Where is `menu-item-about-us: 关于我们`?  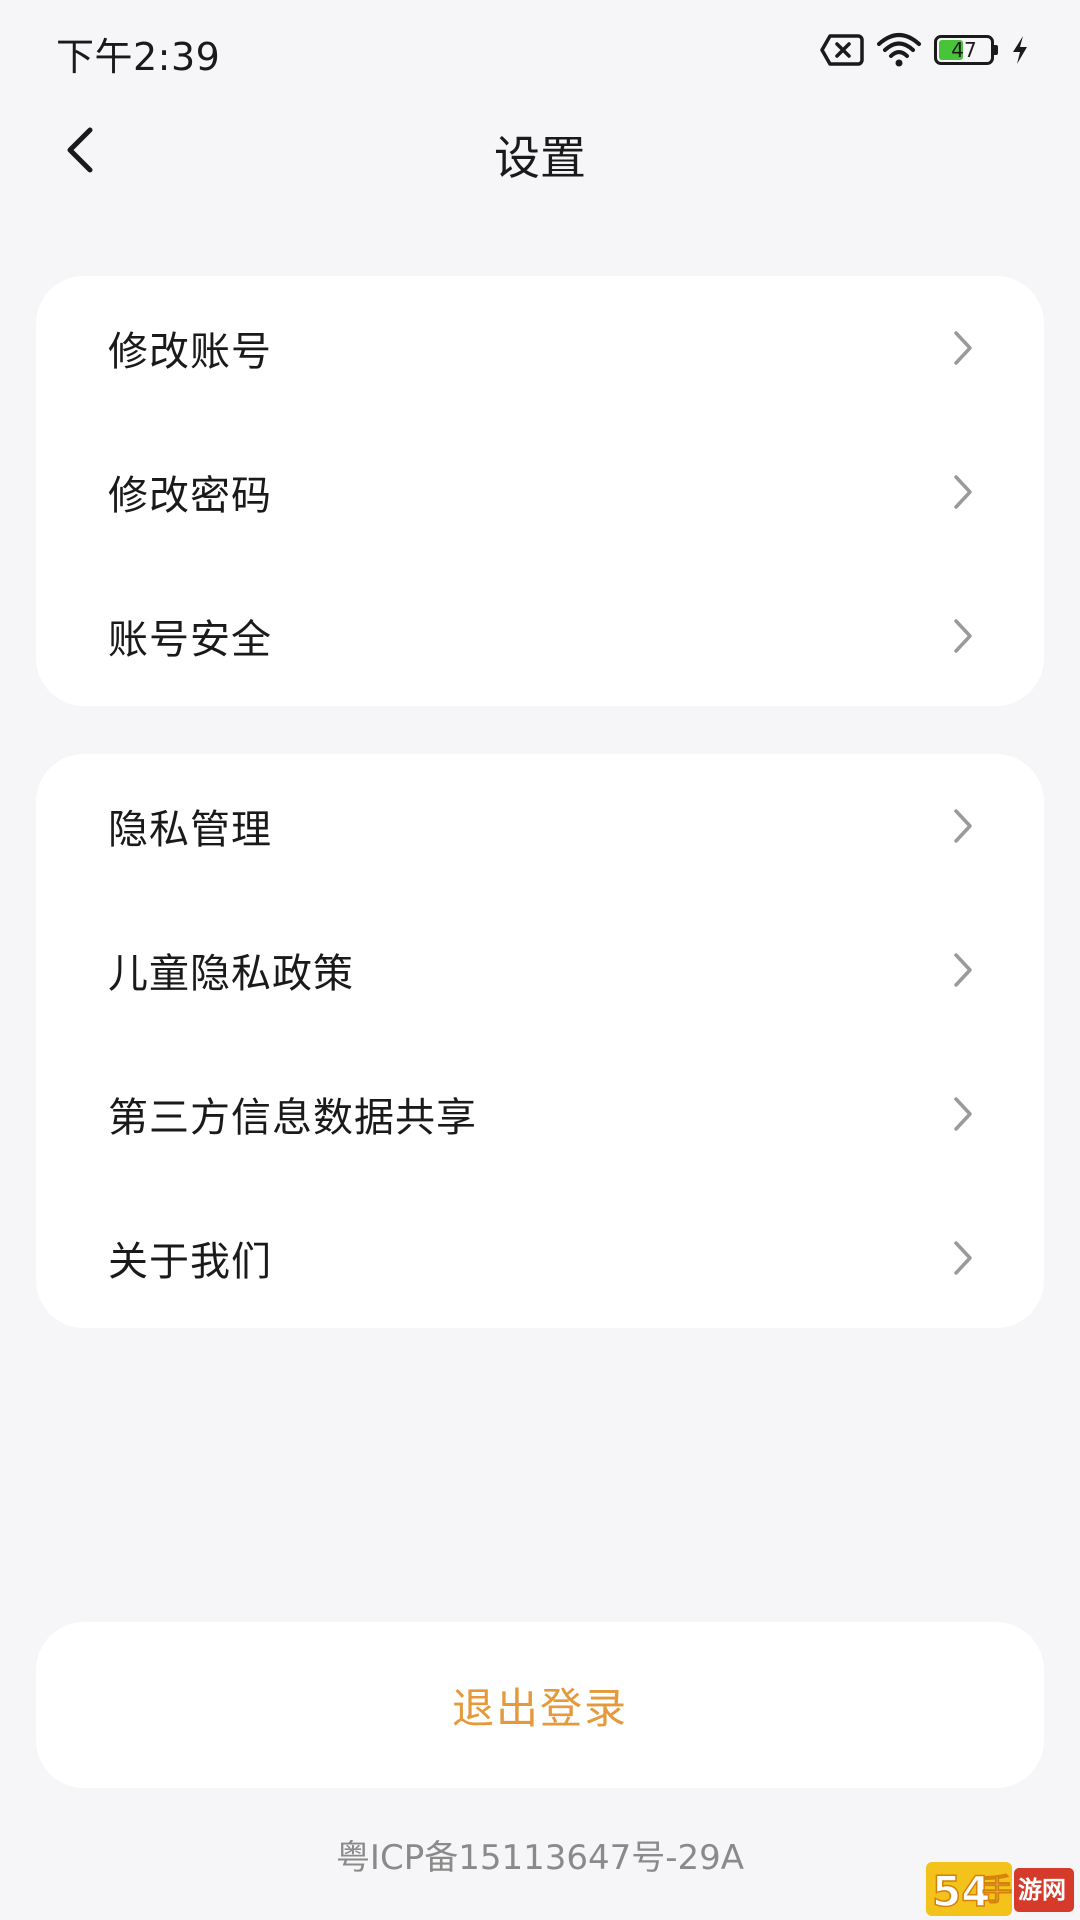 menu-item-about-us: 关于我们 is located at coordinates (540, 1258).